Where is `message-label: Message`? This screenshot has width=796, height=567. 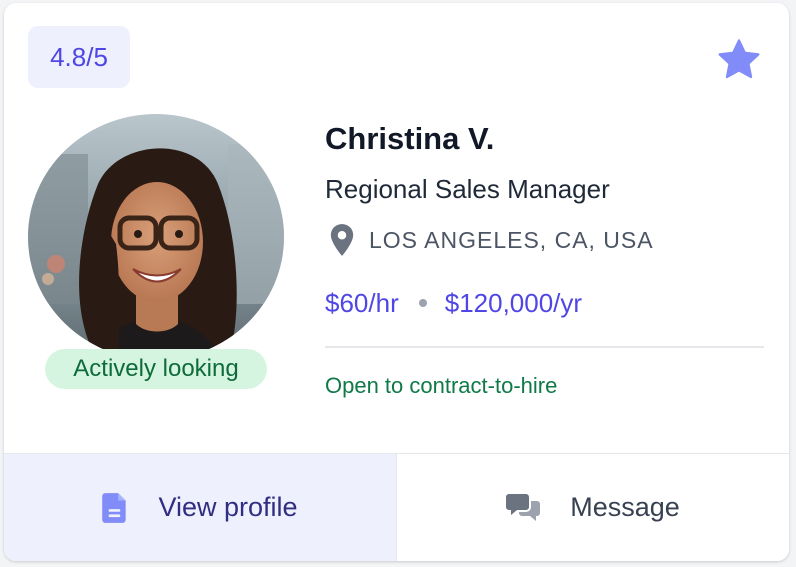
message-label: Message is located at coordinates (625, 507).